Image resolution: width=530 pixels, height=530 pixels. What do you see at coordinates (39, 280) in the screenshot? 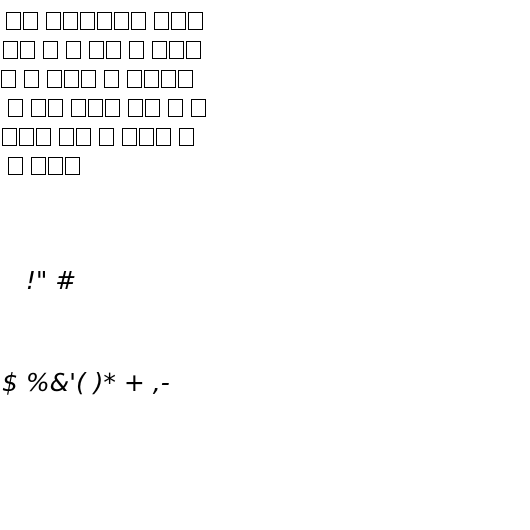
I see `symbol-line-1: !" #` at bounding box center [39, 280].